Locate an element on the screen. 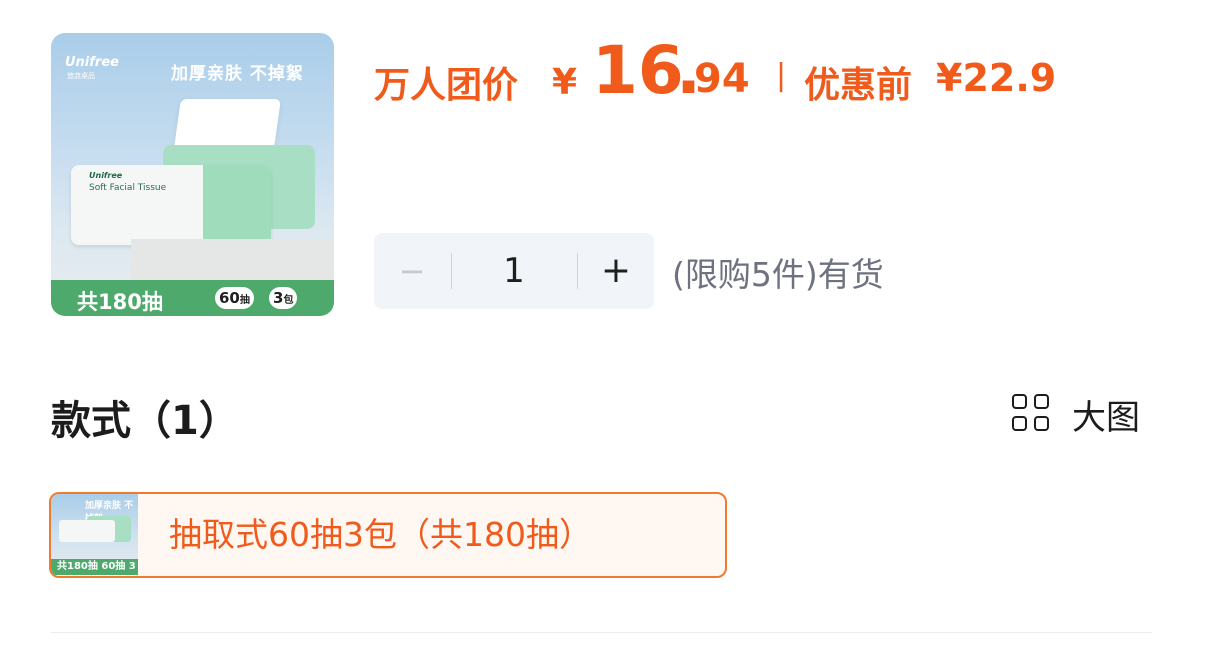 Image resolution: width=1206 pixels, height=662 pixels. pack-label-text: Soft Facial Tissue is located at coordinates (128, 188).